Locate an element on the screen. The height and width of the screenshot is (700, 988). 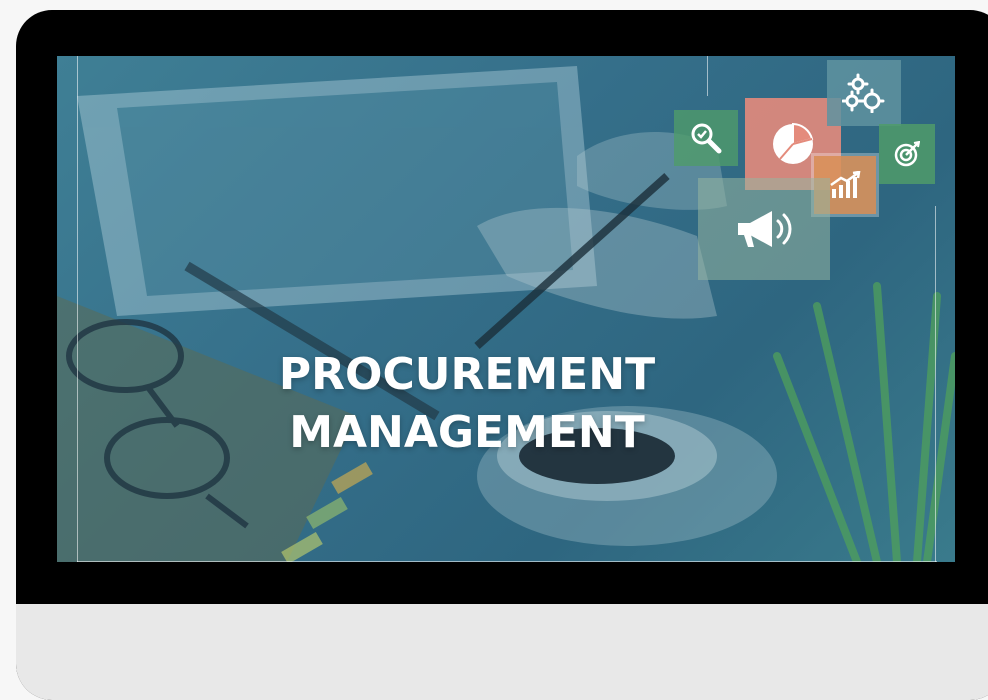
hero-title-line1: PROCUREMENT is located at coordinates (467, 374).